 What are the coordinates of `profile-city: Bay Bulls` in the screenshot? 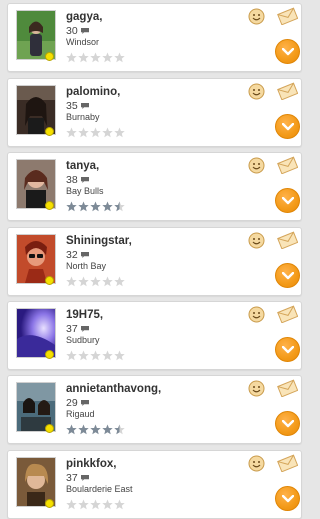 It's located at (85, 191).